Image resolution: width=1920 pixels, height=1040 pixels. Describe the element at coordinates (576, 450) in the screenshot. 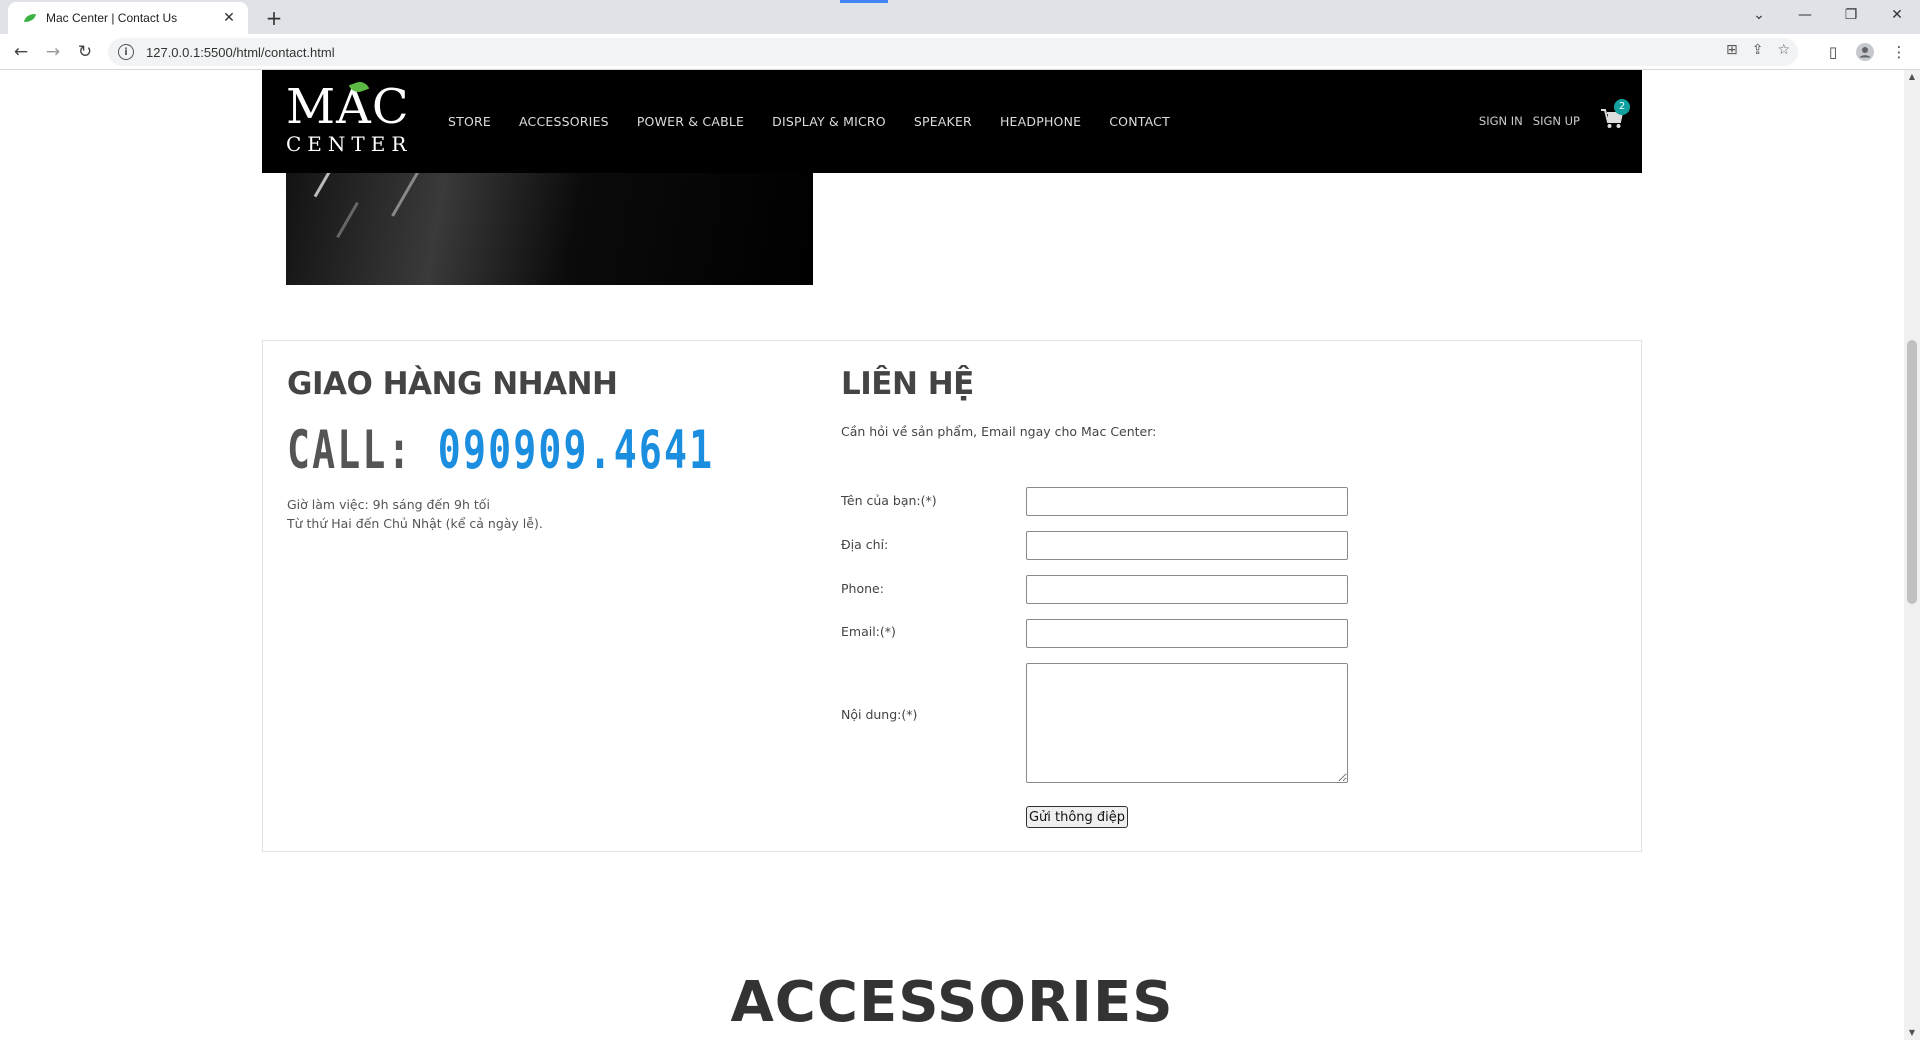

I see `hotline-number: 090909.4641` at that location.